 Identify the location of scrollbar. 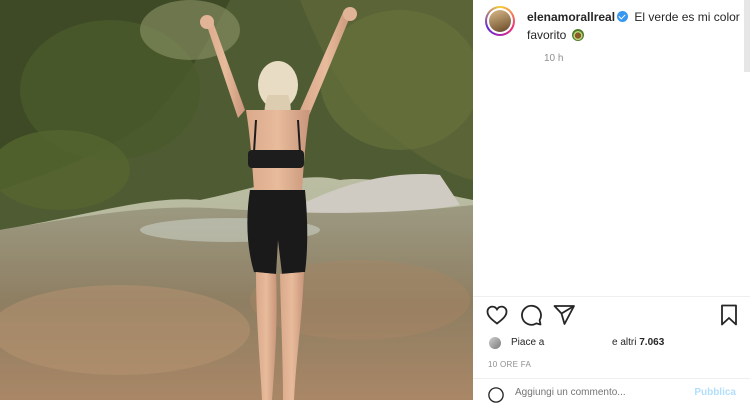
(747, 36).